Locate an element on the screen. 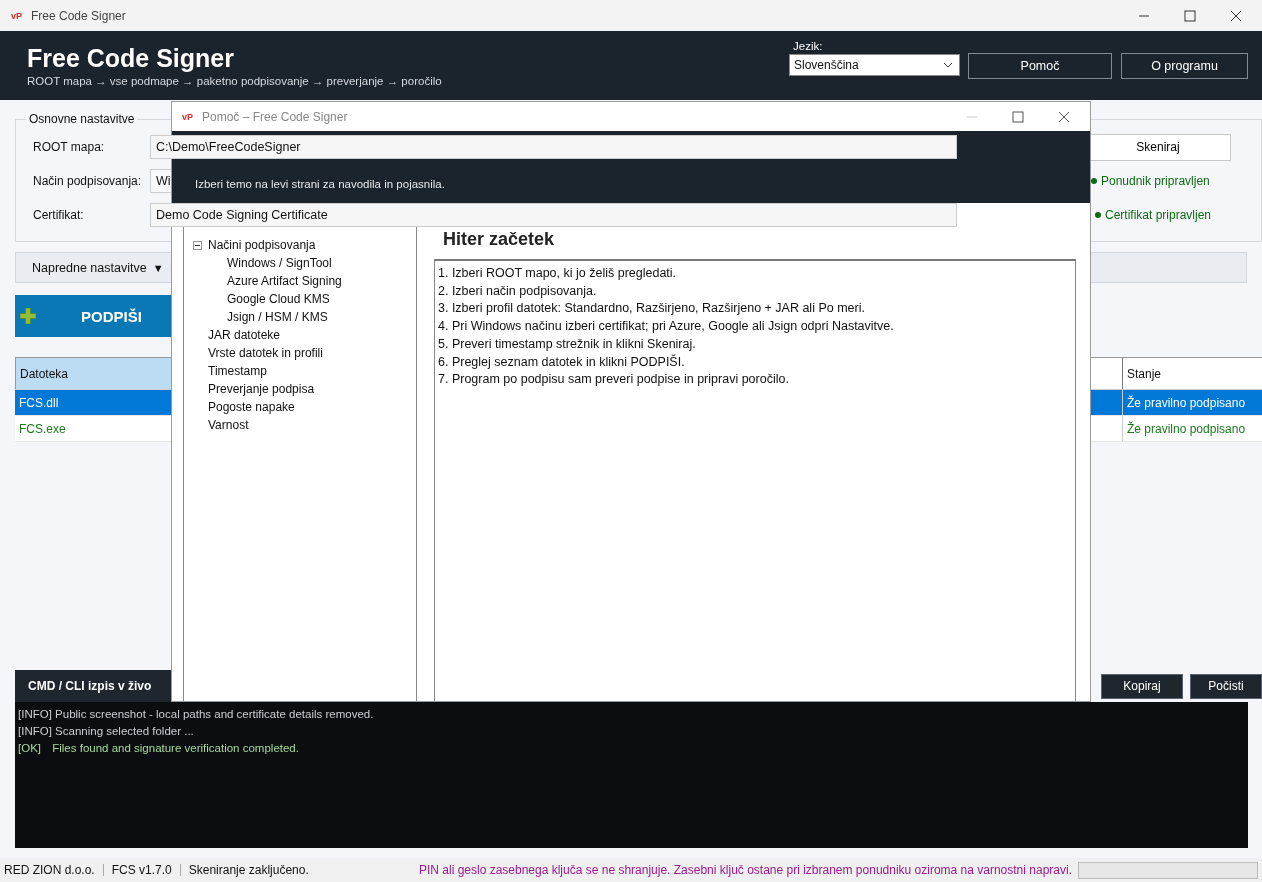 The width and height of the screenshot is (1262, 882). log-tab: CMD / CLI izpis v živo is located at coordinates (93, 686).